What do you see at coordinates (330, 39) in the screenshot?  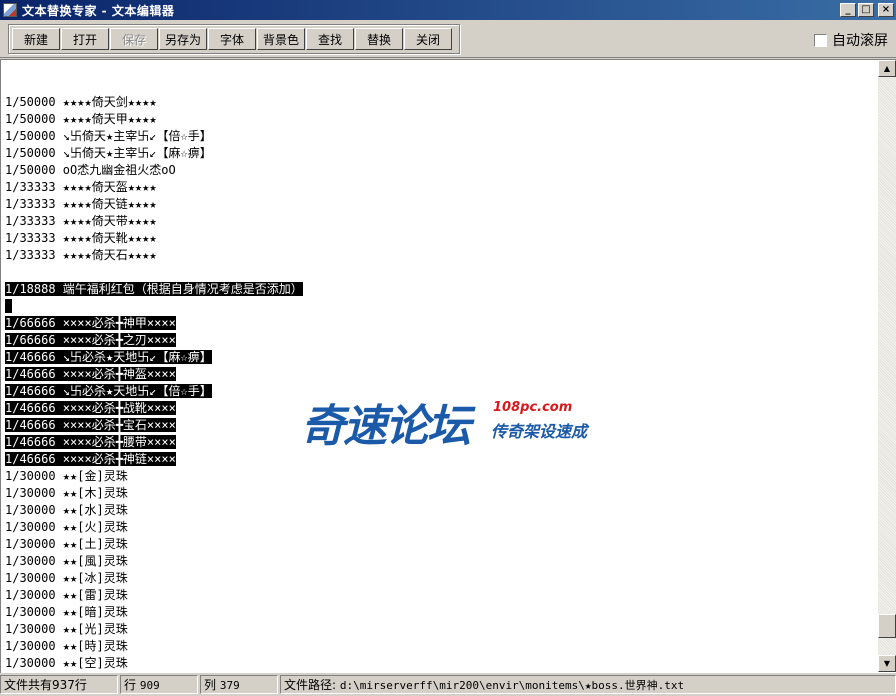 I see `find-button: 查找` at bounding box center [330, 39].